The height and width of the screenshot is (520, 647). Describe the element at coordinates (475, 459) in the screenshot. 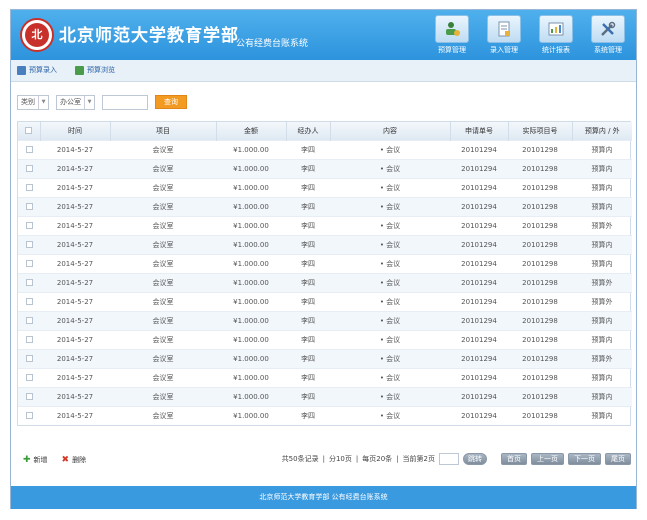

I see `jump-button: 跳转` at that location.